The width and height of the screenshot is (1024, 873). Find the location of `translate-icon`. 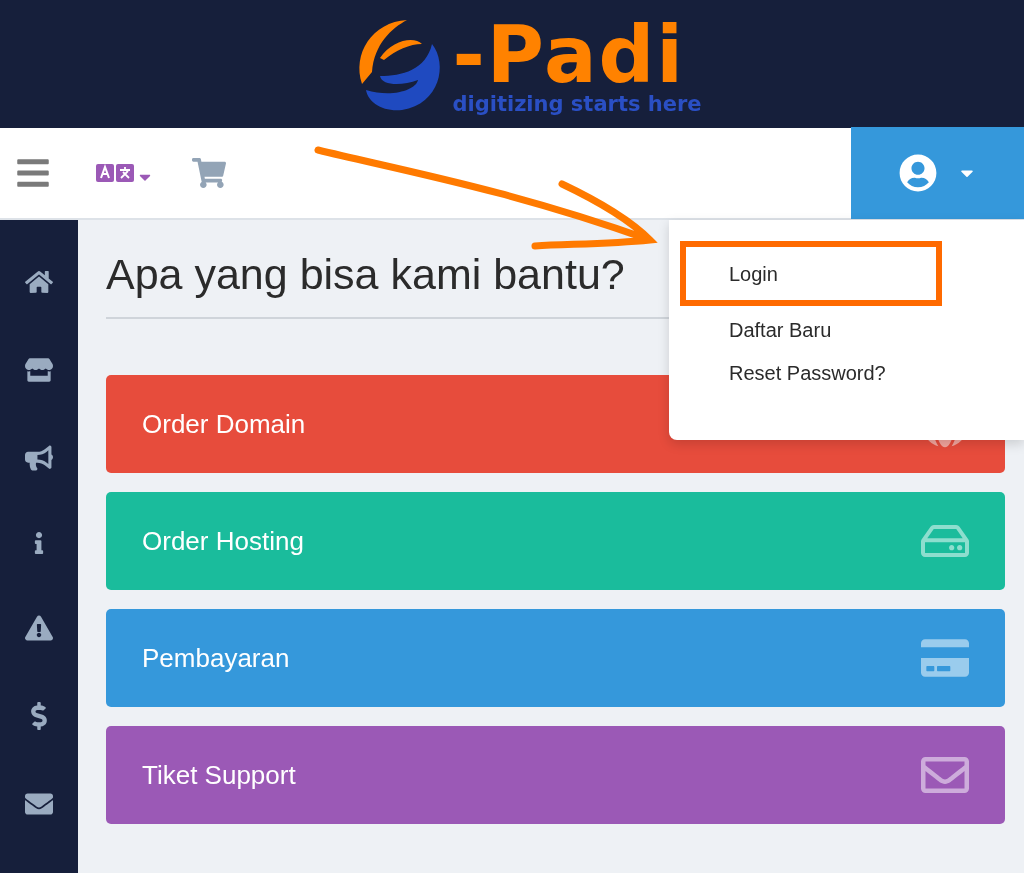

translate-icon is located at coordinates (116, 173).